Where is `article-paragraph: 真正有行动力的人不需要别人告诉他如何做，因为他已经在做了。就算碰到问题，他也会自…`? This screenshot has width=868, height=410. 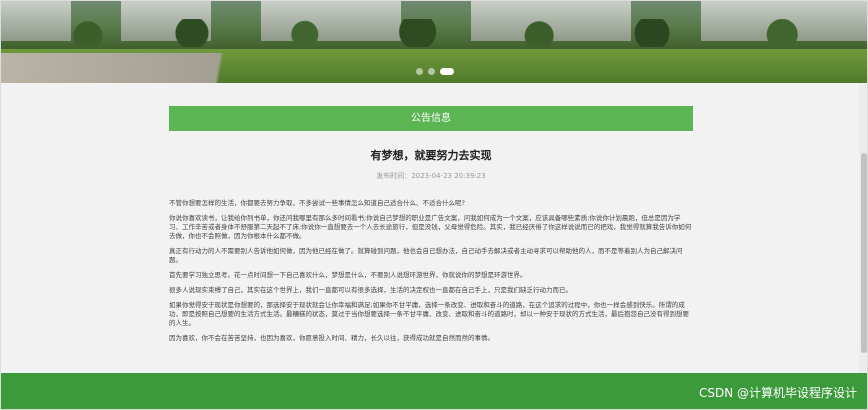
article-paragraph: 真正有行动力的人不需要别人告诉他如何做，因为他已经在做了。就算碰到问题，他也会自… is located at coordinates (426, 255).